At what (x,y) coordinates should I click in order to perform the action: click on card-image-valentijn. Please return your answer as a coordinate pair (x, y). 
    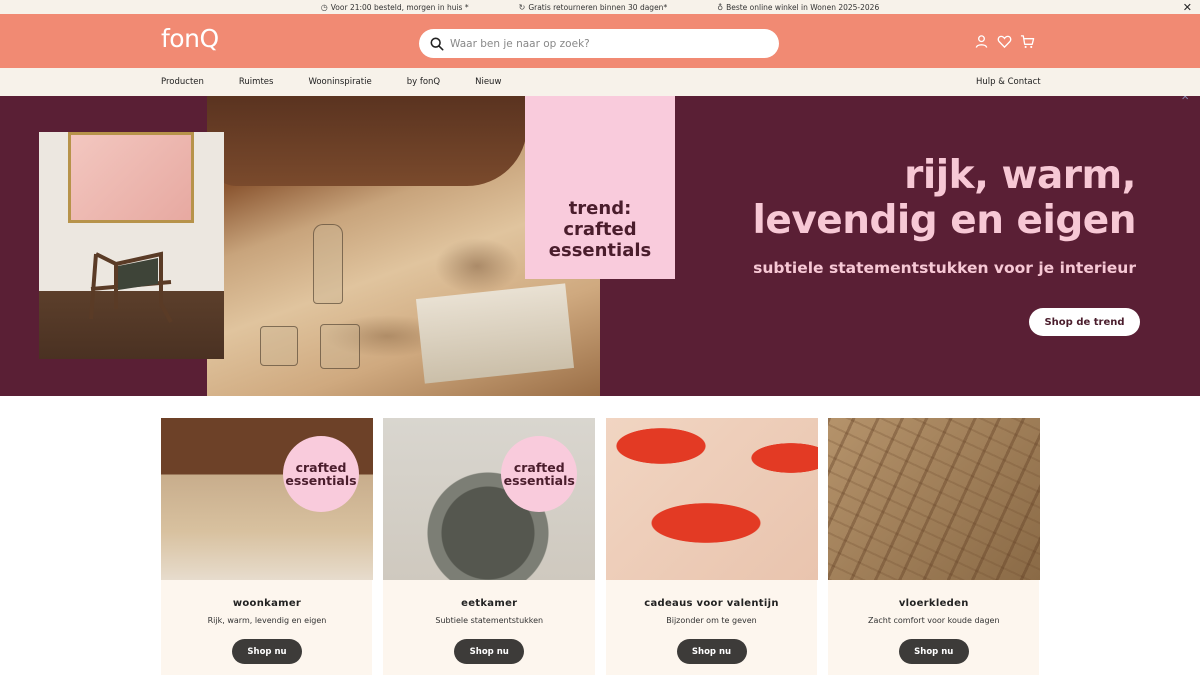
    Looking at the image, I should click on (711, 499).